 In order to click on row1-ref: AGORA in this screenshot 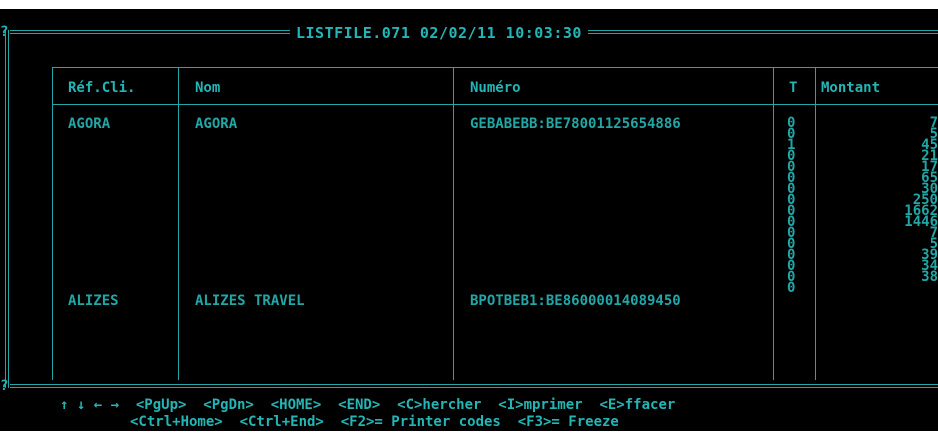, I will do `click(89, 124)`.